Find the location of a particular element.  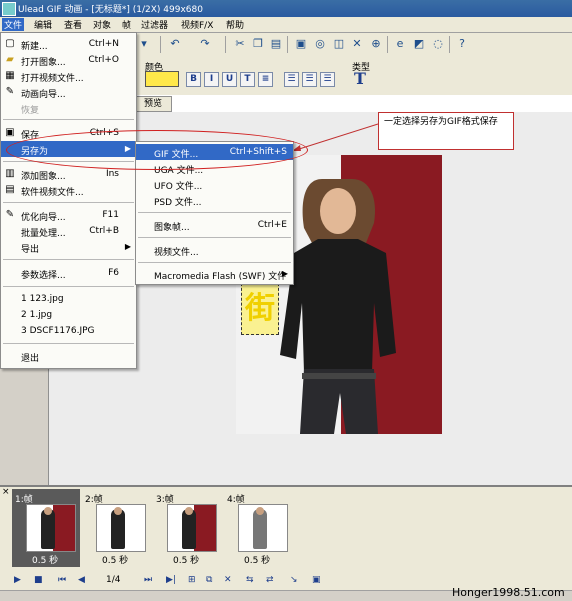

prev-frame-icon: ◀ is located at coordinates (81, 580).